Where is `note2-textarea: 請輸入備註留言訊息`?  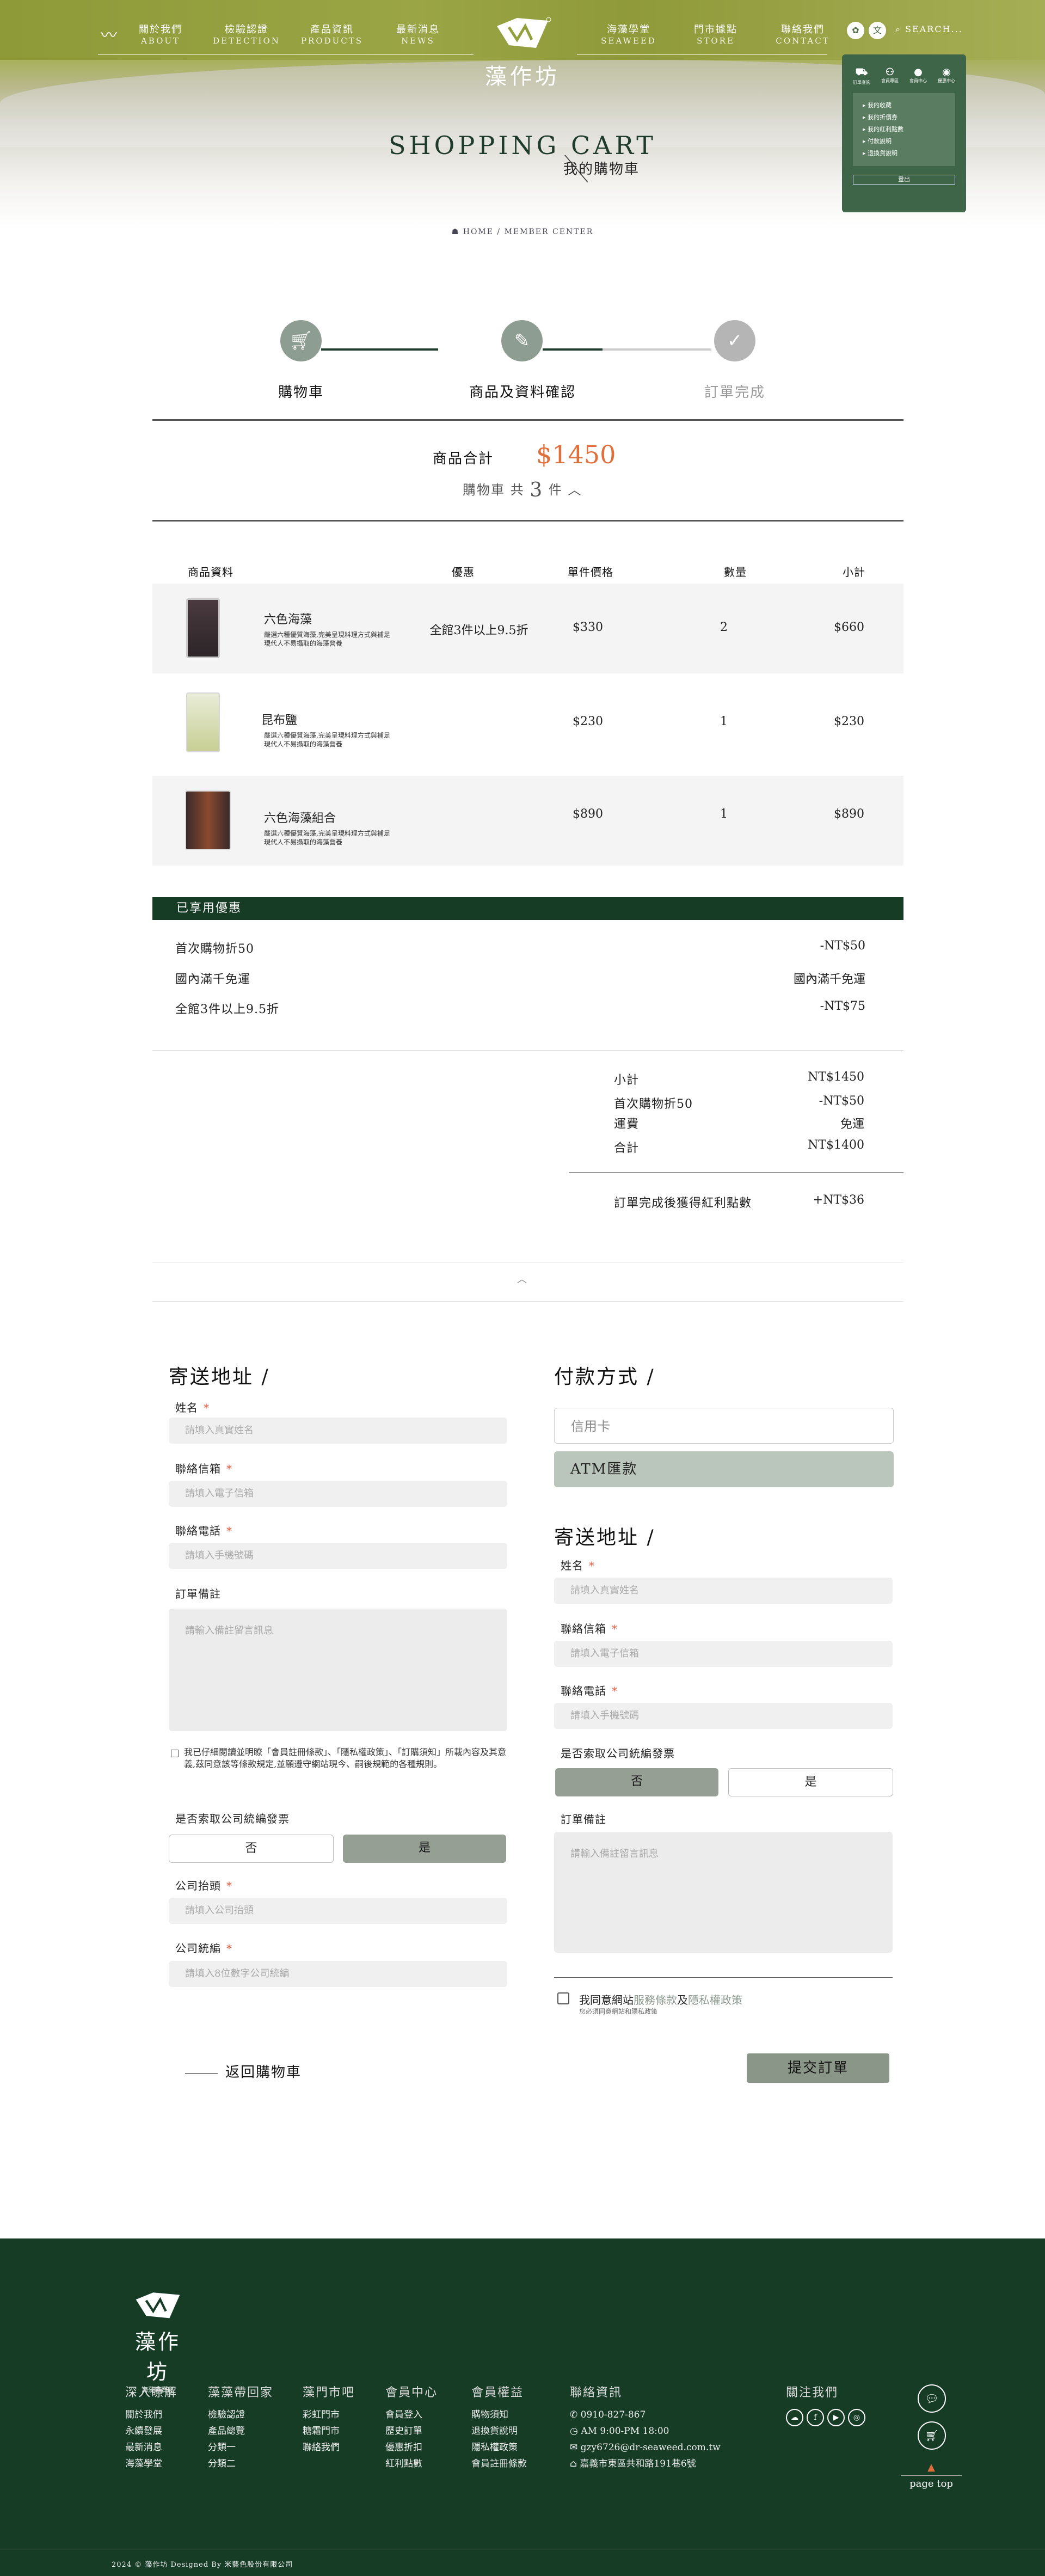 note2-textarea: 請輸入備註留言訊息 is located at coordinates (724, 1892).